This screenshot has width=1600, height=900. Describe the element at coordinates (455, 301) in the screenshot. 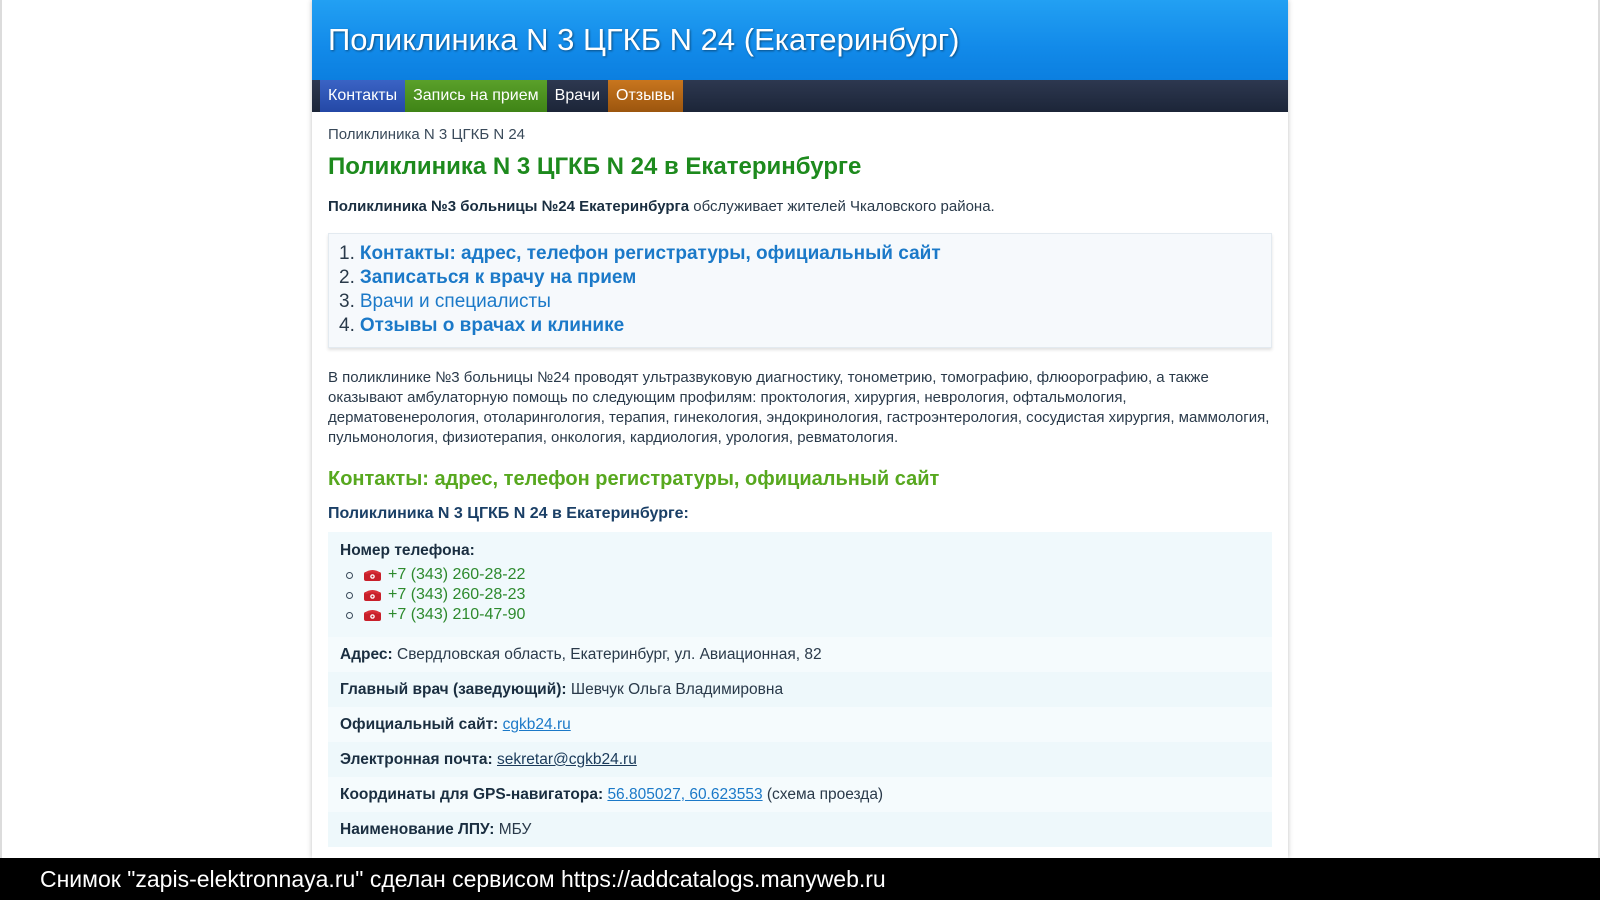

I see `toc-link-doctors: Врачи и специалисты` at that location.